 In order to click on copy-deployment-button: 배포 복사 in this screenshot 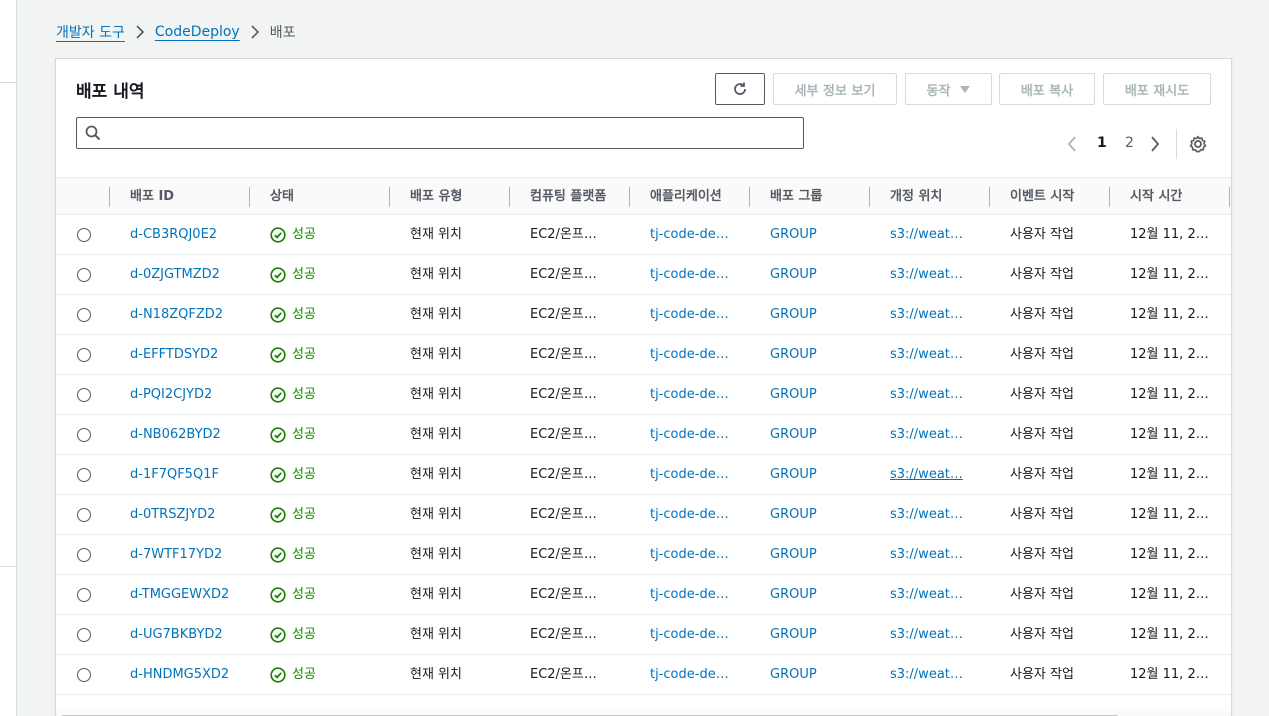, I will do `click(1047, 89)`.